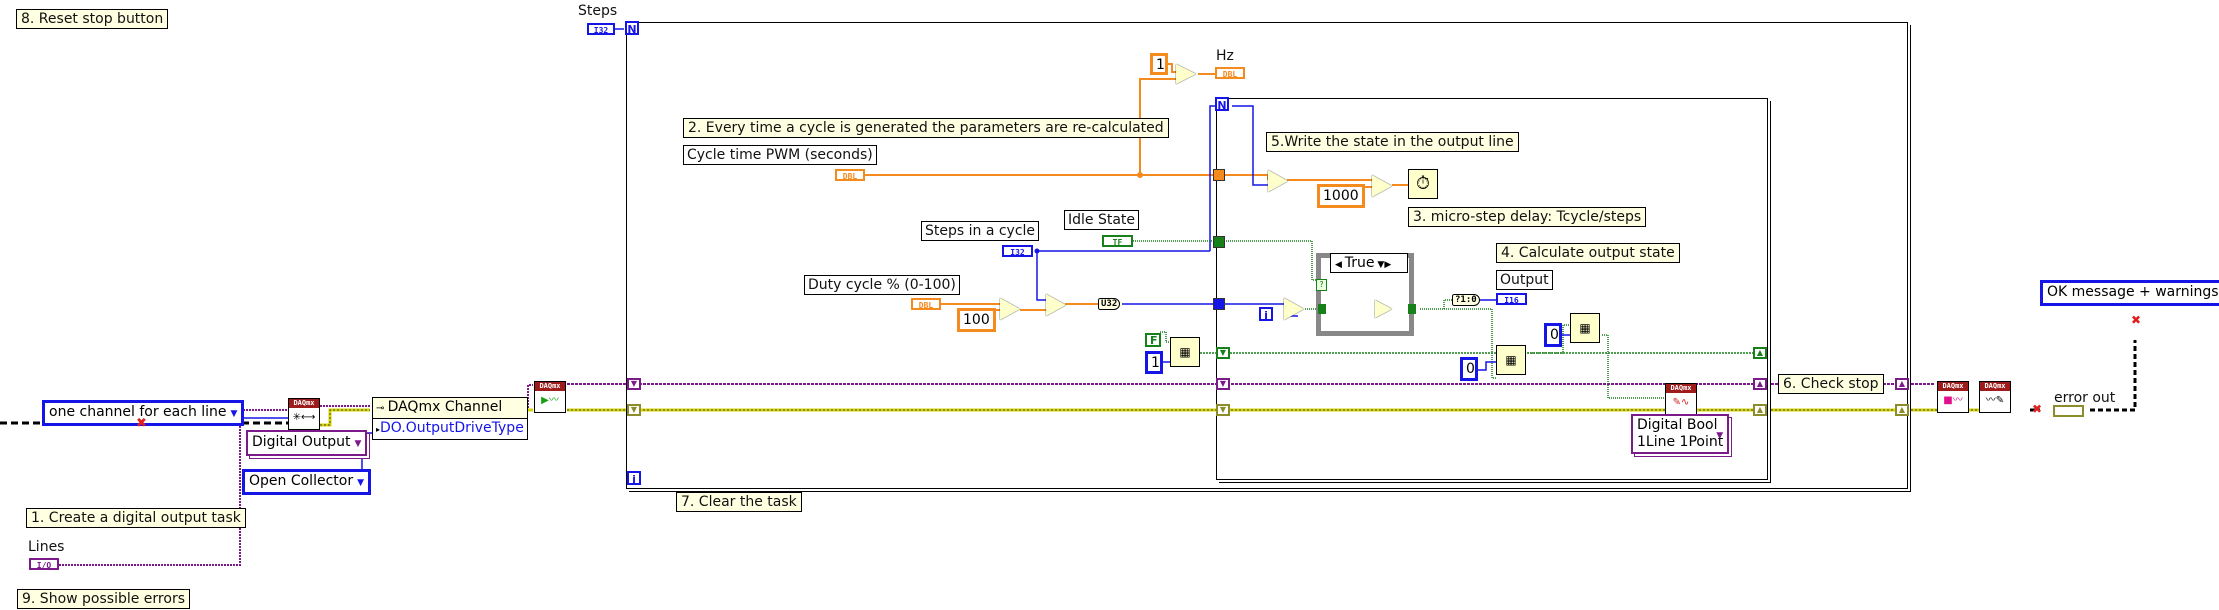  I want to click on error-out-label: error out, so click(2085, 398).